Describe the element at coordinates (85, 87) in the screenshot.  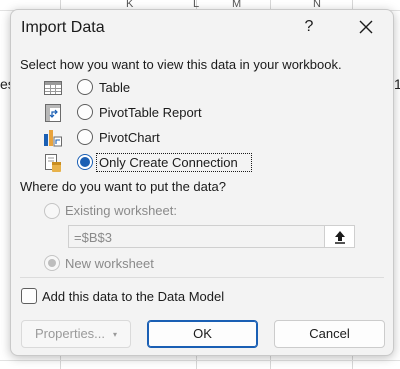
I see `table-radio` at that location.